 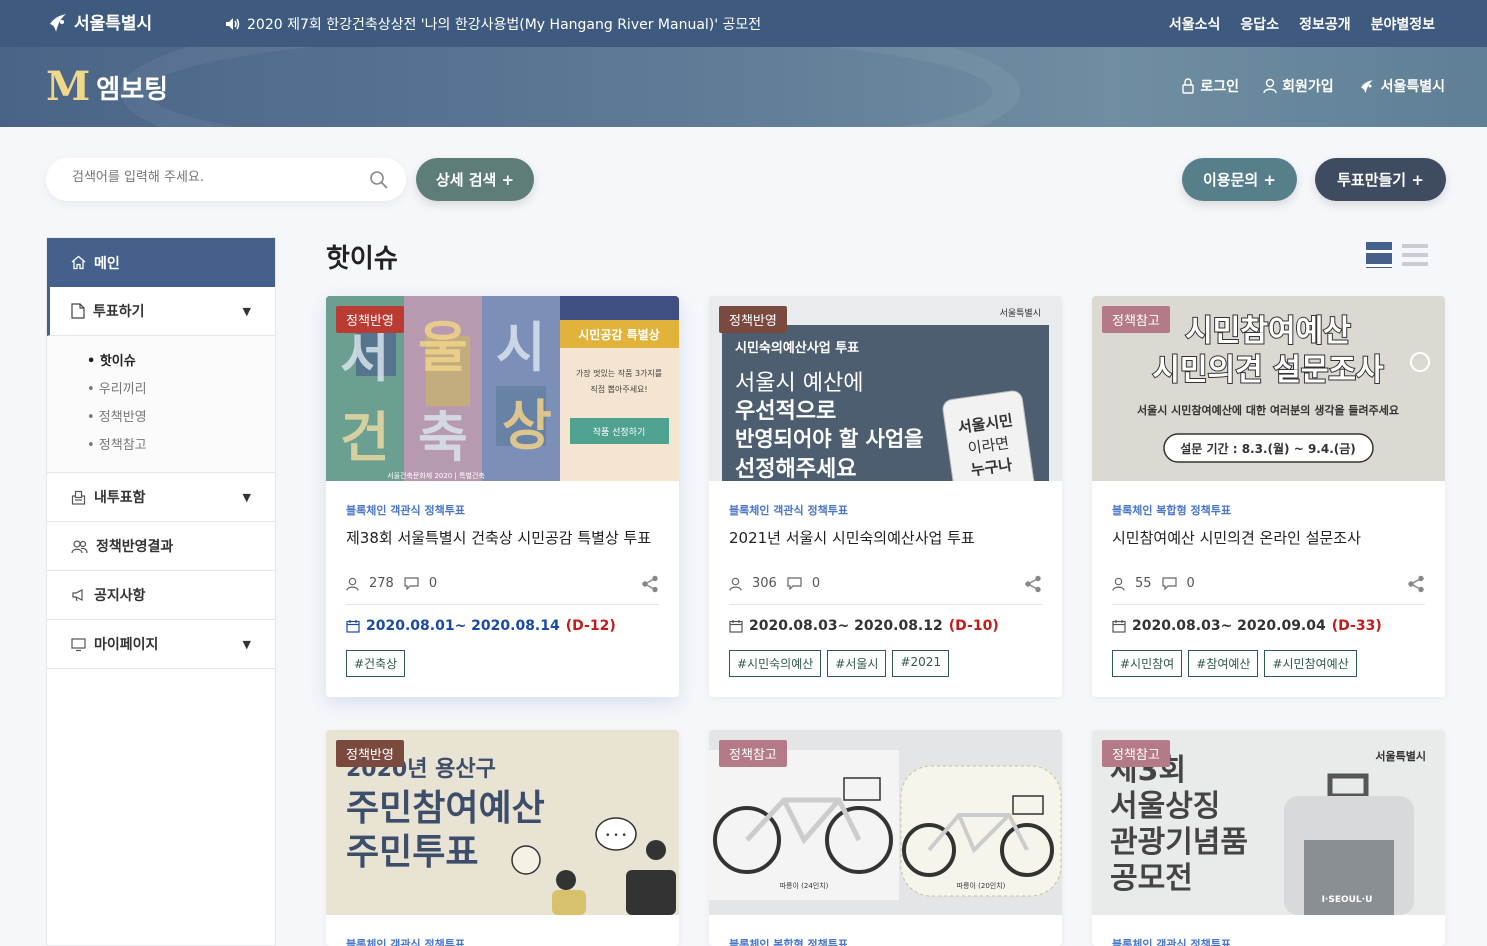 What do you see at coordinates (1188, 86) in the screenshot?
I see `lock-icon` at bounding box center [1188, 86].